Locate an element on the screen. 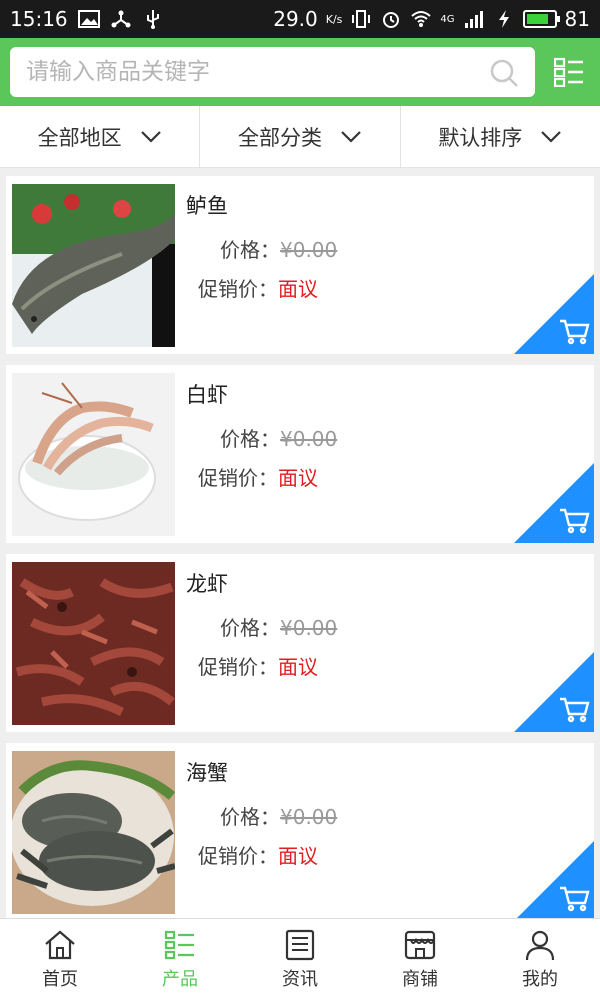 The width and height of the screenshot is (600, 1000). filter-category: 全部分类 is located at coordinates (300, 136).